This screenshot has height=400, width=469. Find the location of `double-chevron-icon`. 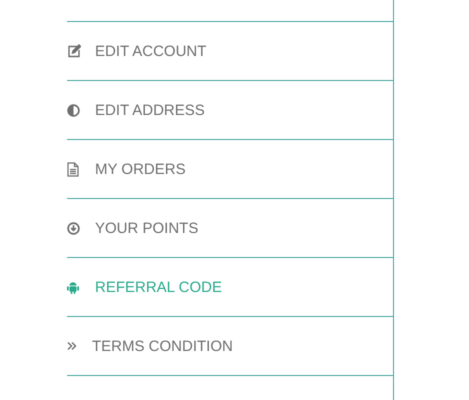

double-chevron-icon is located at coordinates (72, 346).